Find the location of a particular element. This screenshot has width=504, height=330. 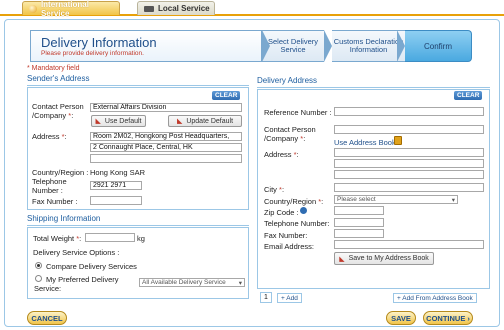

compare-services-label: Compare Delivery Services is located at coordinates (91, 266).